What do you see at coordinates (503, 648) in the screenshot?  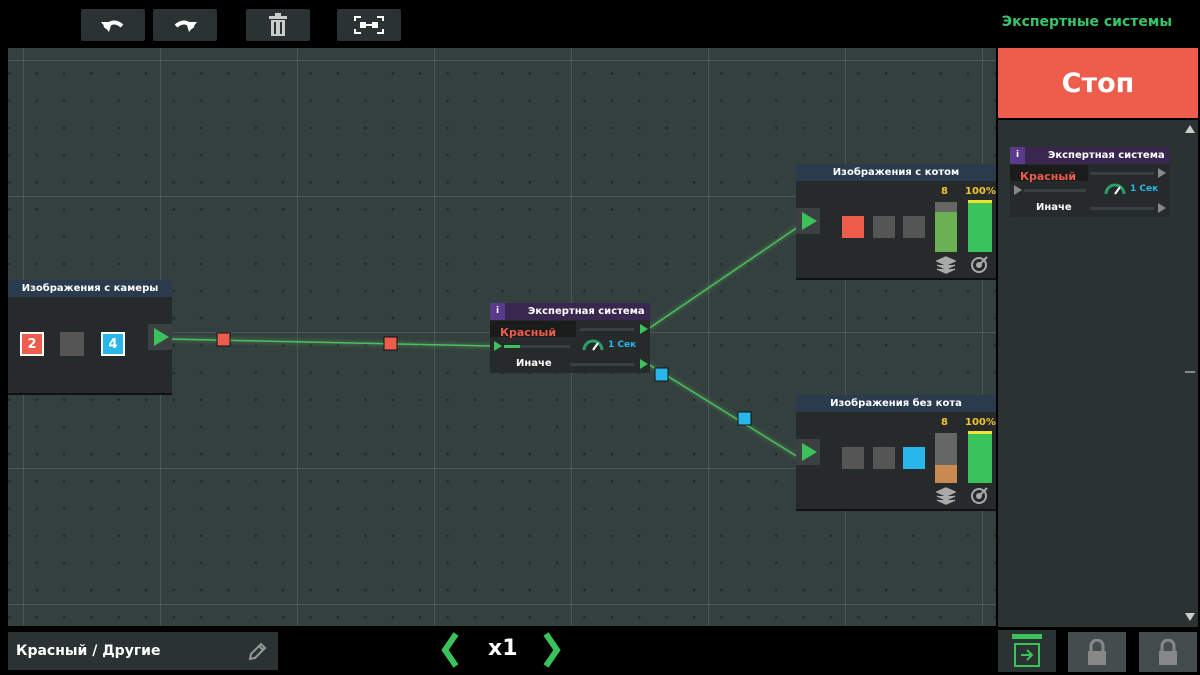 I see `speed-label: x1` at bounding box center [503, 648].